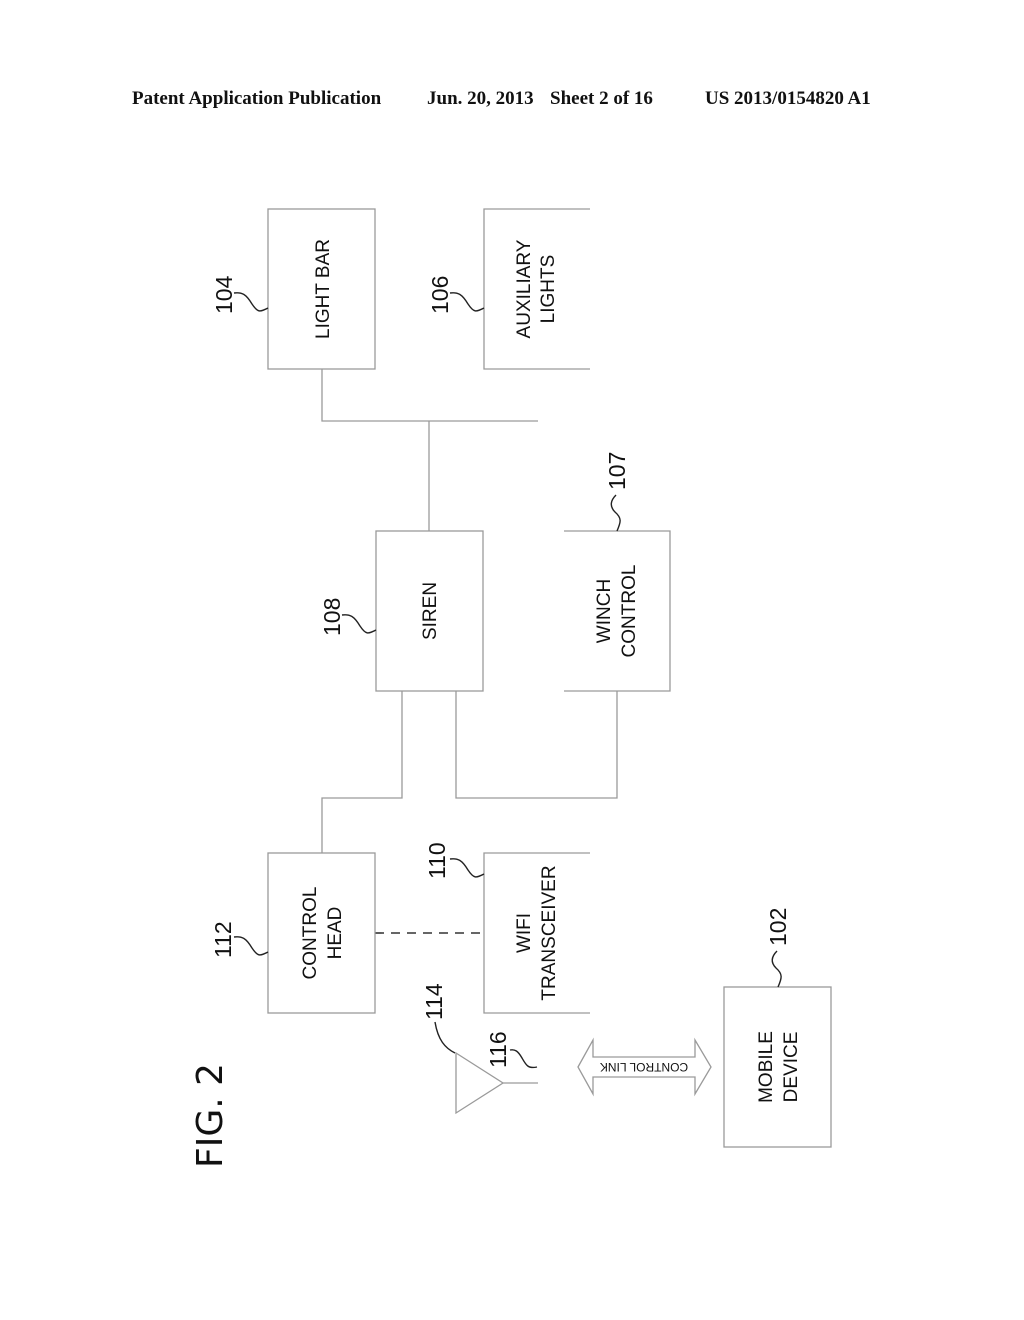  What do you see at coordinates (617, 611) in the screenshot?
I see `block-winch-control-box` at bounding box center [617, 611].